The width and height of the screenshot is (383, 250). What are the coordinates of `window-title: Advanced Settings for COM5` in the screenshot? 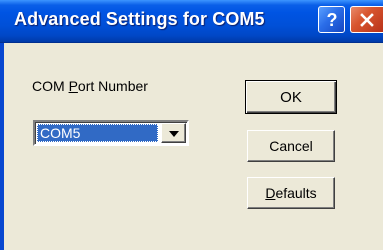 It's located at (139, 19).